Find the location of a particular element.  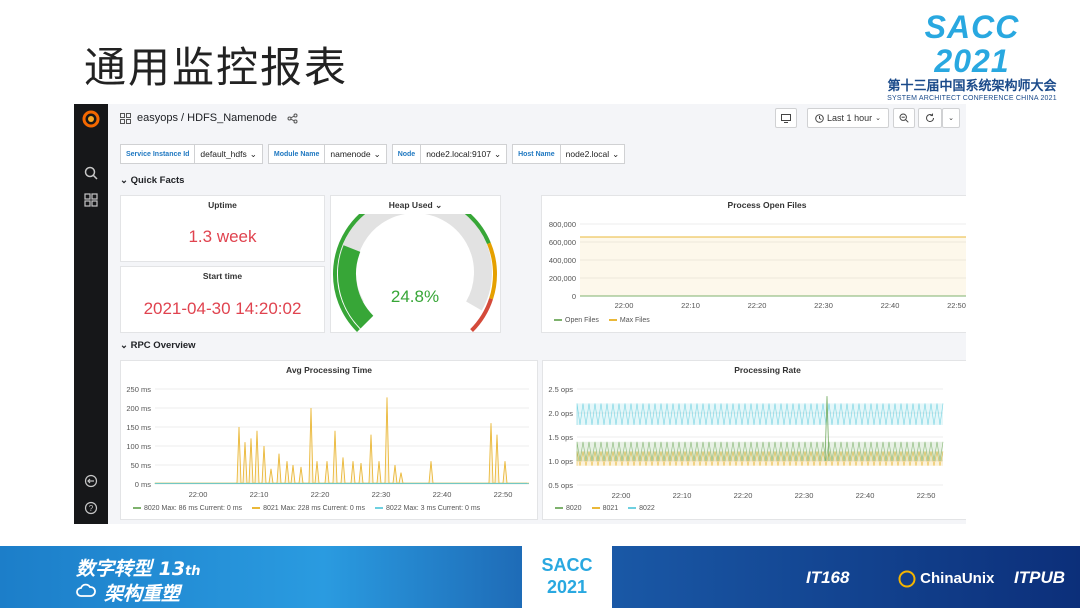

variable-select: default_hdfs ⌄ is located at coordinates (229, 154).